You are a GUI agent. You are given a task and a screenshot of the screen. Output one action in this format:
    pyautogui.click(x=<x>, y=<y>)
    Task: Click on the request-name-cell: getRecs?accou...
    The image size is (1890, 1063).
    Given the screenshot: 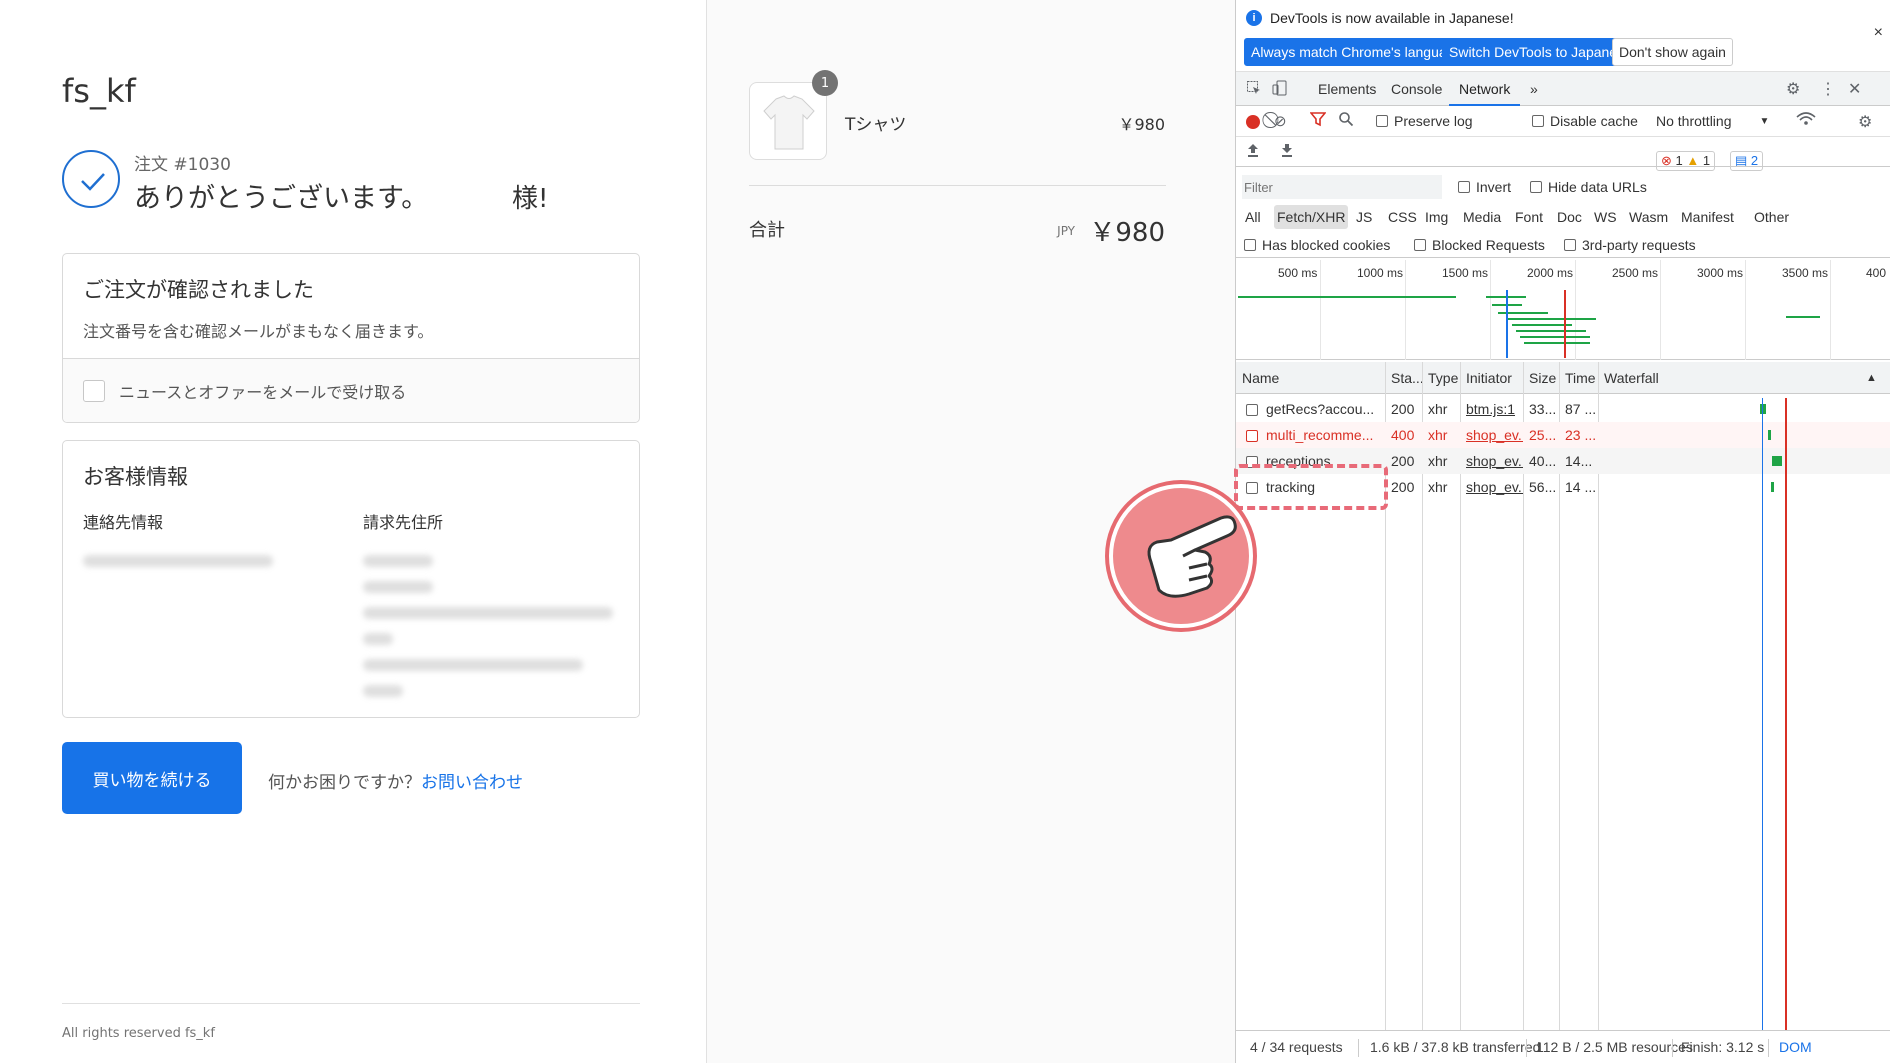 What is the action you would take?
    pyautogui.click(x=1312, y=409)
    